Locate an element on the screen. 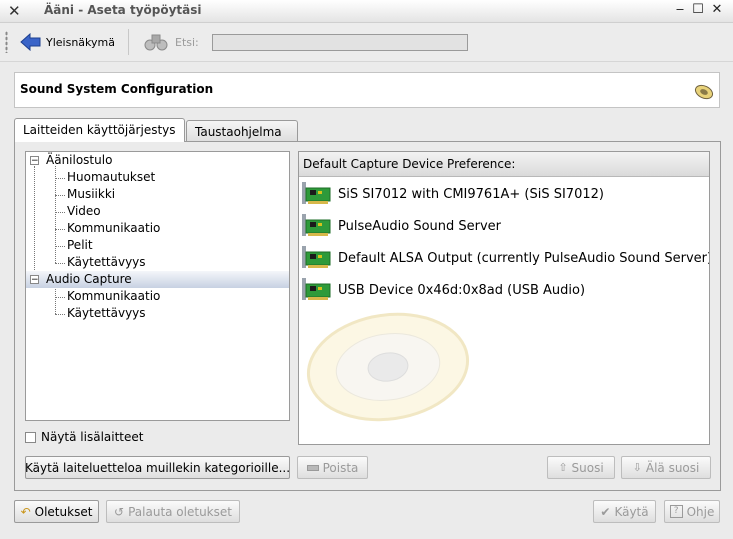 This screenshot has width=733, height=539. device-label: SiS SI7012 with CMI9761A+ (SiS SI7012) is located at coordinates (471, 194).